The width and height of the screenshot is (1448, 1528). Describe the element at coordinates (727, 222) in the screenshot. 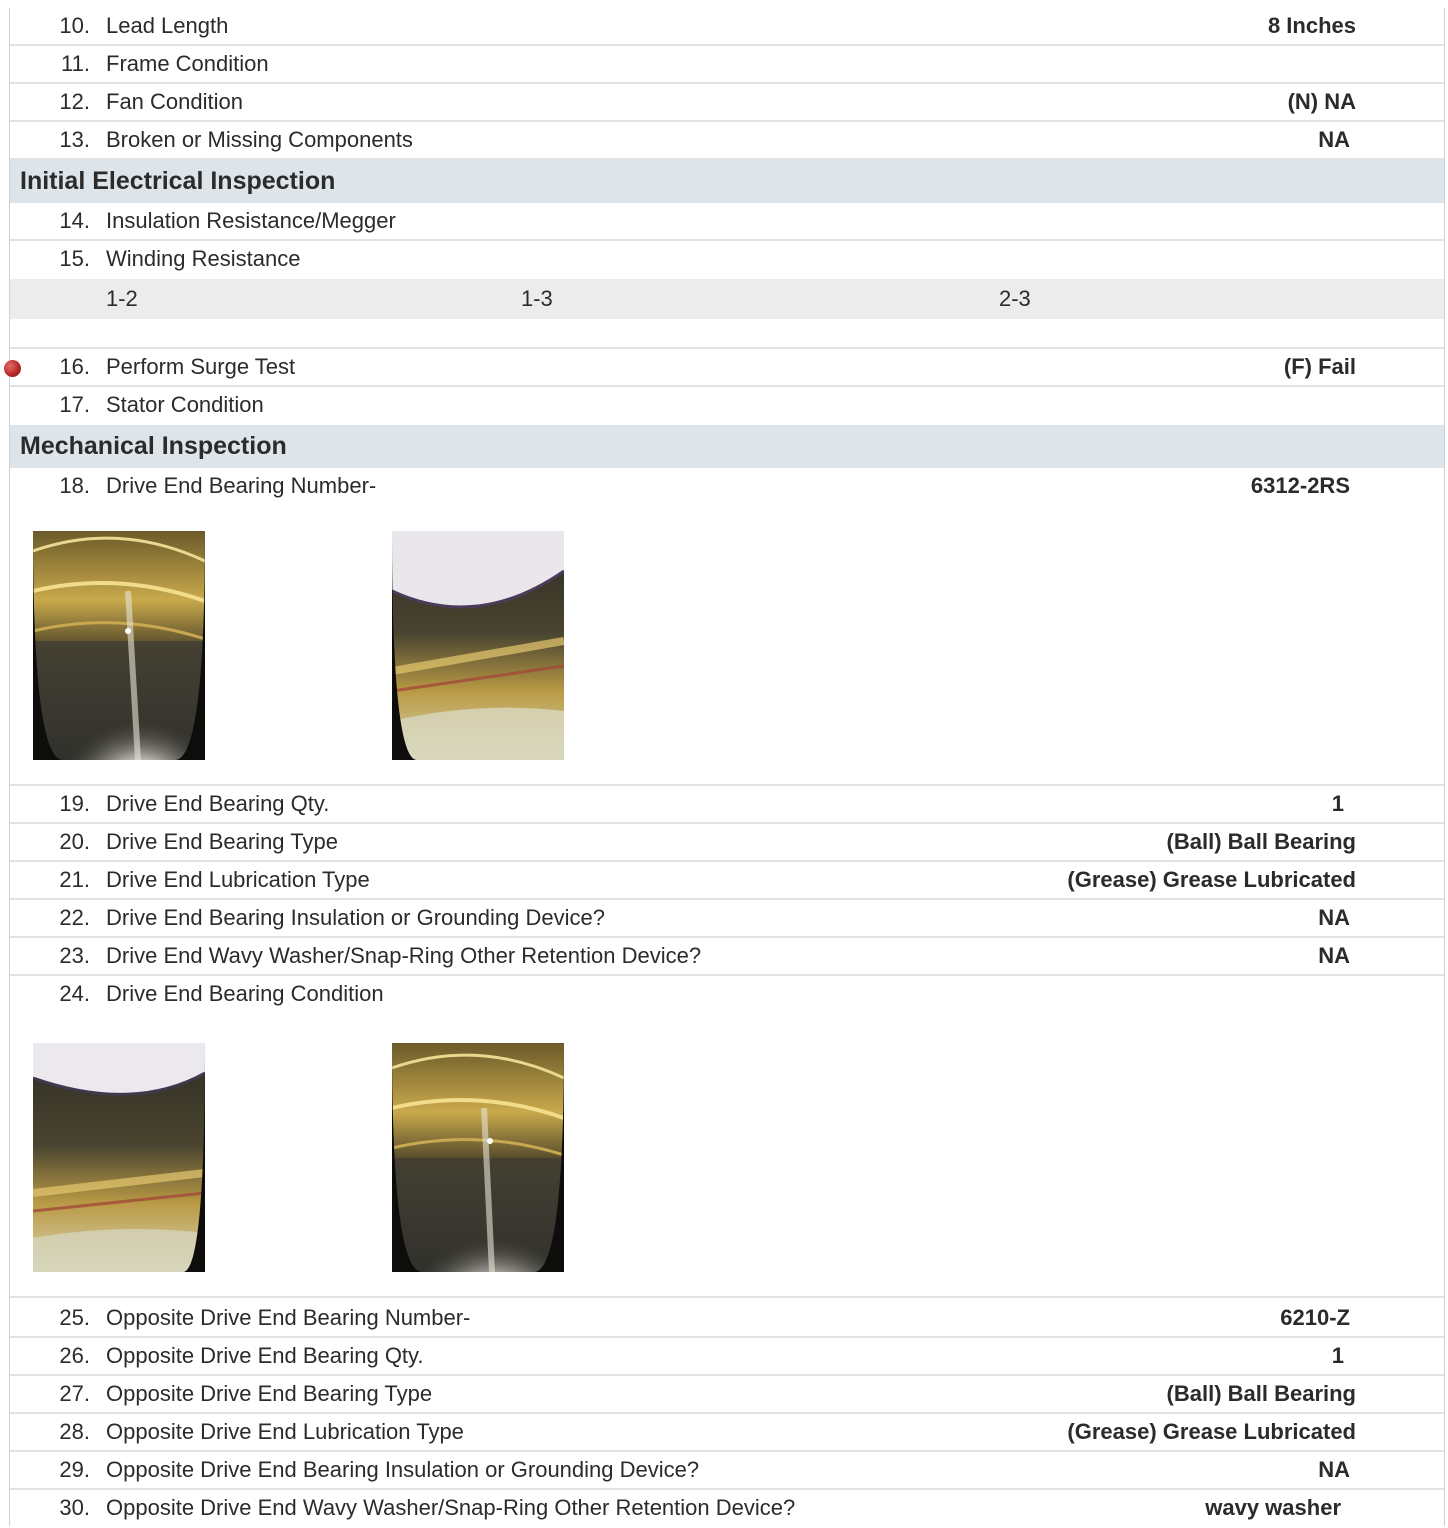

I see `item-row-insulation-resistance: 14. Insulation Resistance/Megger` at that location.